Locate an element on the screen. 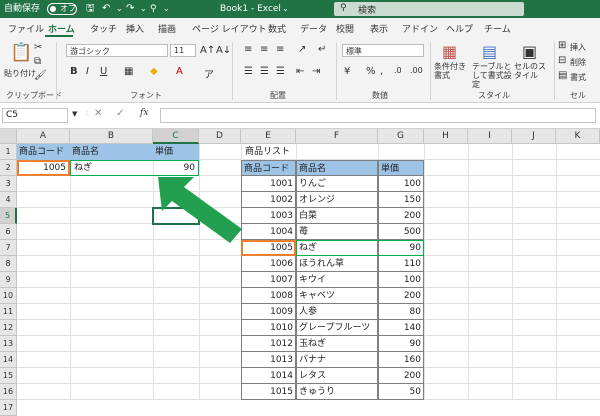 Image resolution: width=600 pixels, height=416 pixels. currency-icon: ¥ is located at coordinates (347, 71).